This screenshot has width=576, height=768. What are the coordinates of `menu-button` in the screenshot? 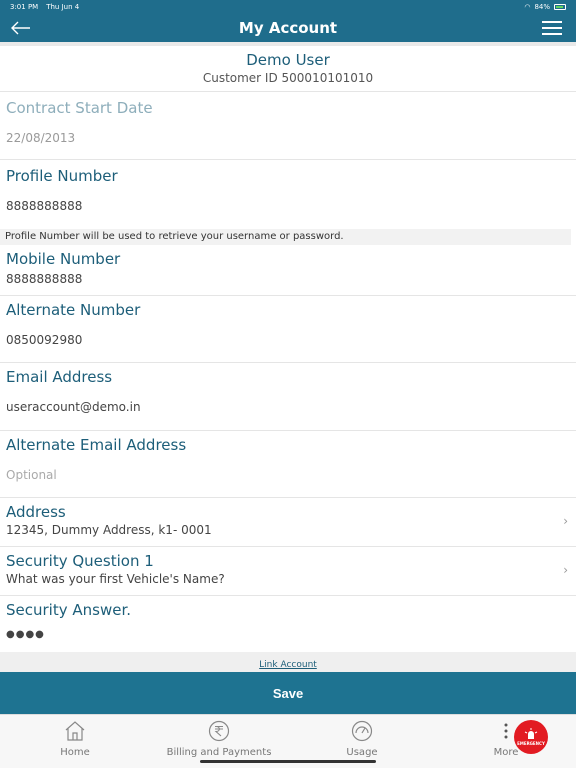 It's located at (552, 28).